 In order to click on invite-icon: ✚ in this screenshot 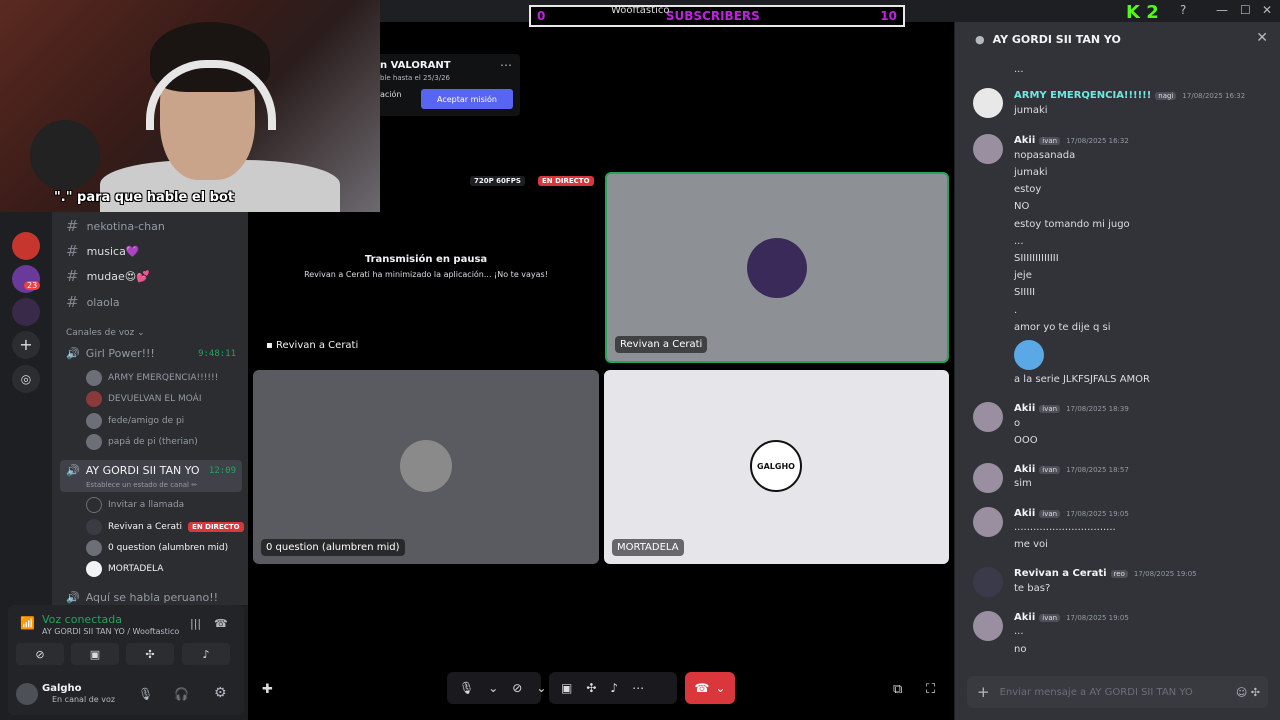, I will do `click(267, 689)`.